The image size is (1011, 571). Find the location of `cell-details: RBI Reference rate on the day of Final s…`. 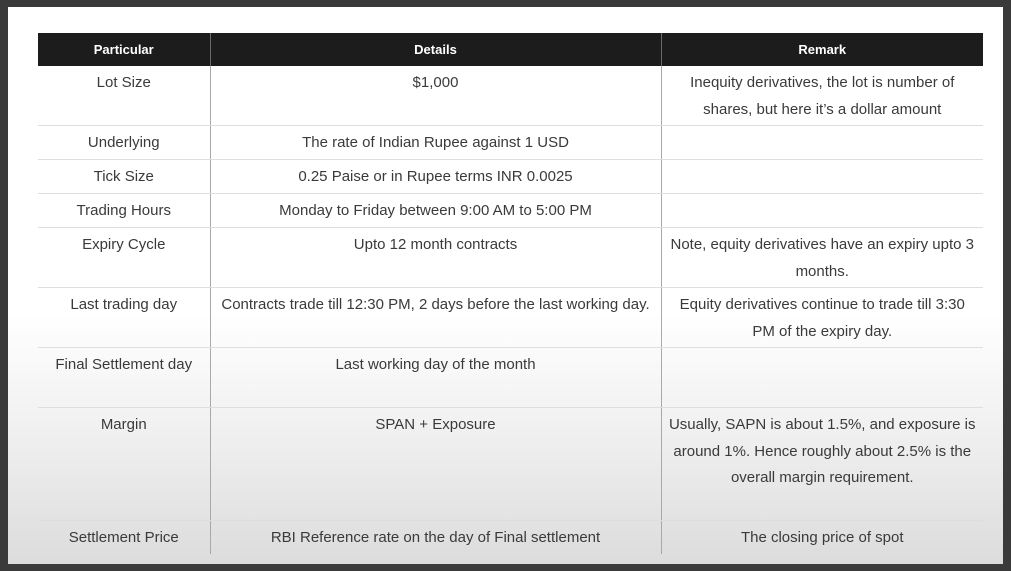

cell-details: RBI Reference rate on the day of Final s… is located at coordinates (436, 537).